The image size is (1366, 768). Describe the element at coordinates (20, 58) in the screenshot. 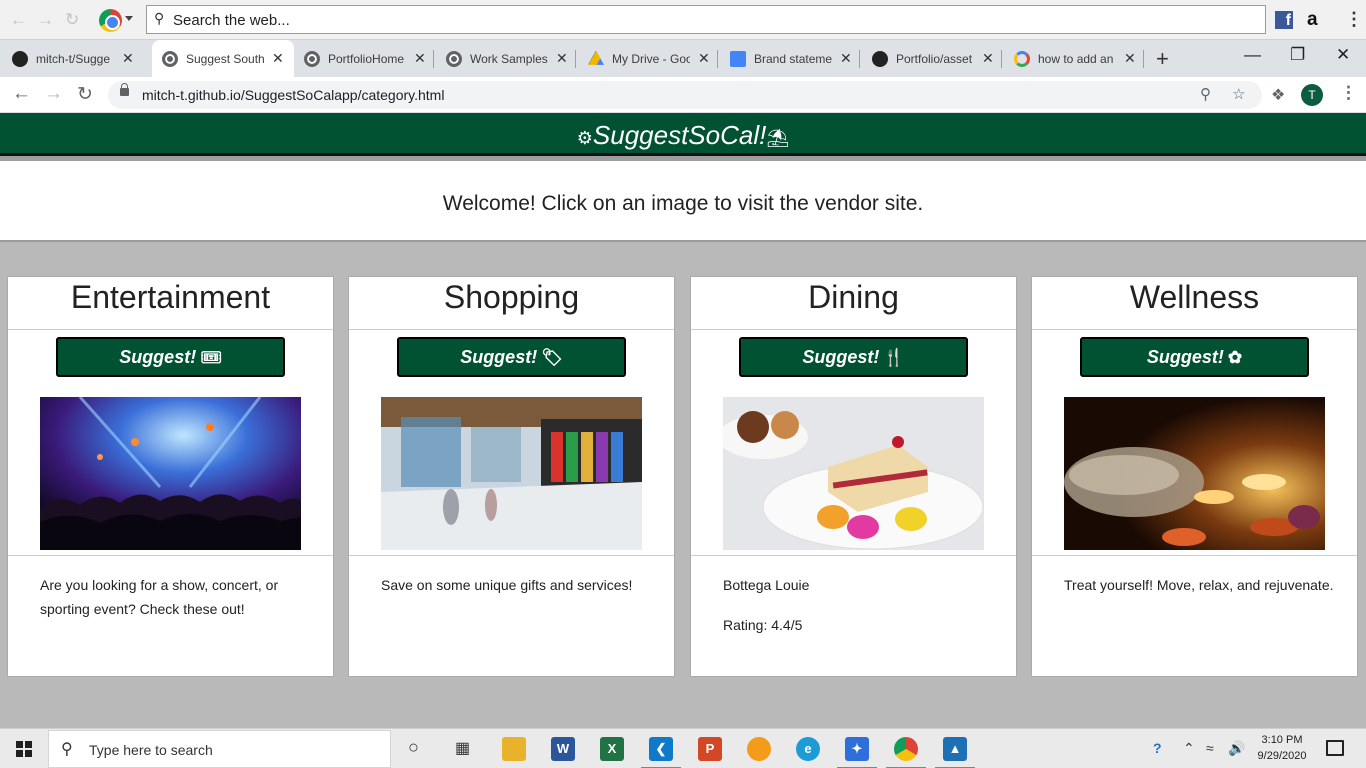

I see `github-icon` at that location.